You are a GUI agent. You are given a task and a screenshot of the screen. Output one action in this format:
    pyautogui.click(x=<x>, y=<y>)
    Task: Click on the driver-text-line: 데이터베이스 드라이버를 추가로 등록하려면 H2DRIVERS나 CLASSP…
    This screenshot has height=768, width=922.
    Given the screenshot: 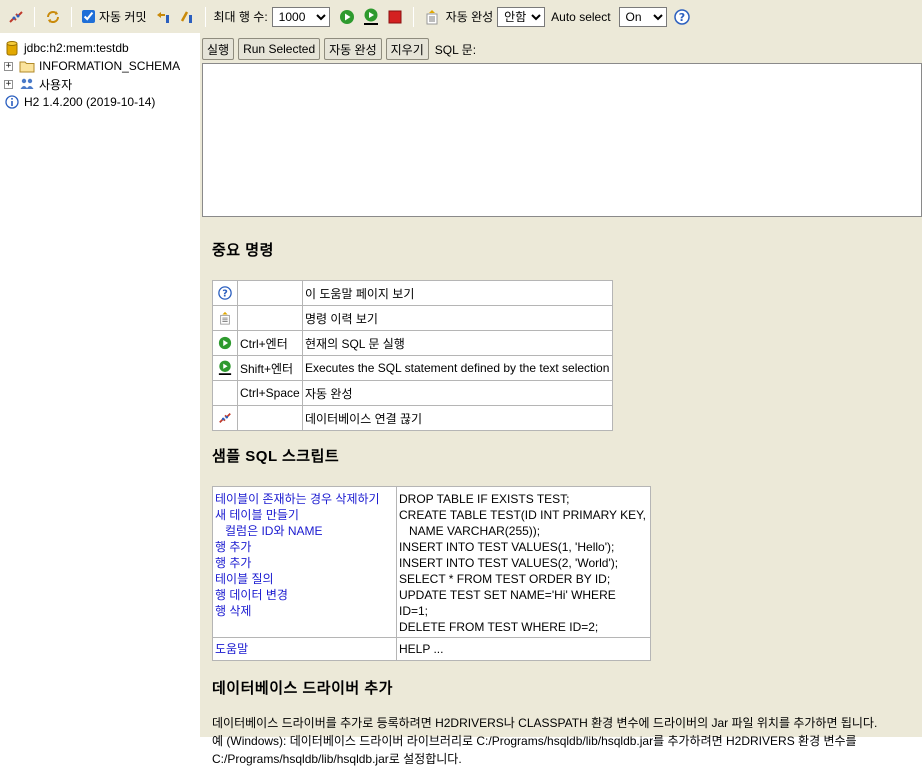 What is the action you would take?
    pyautogui.click(x=545, y=723)
    